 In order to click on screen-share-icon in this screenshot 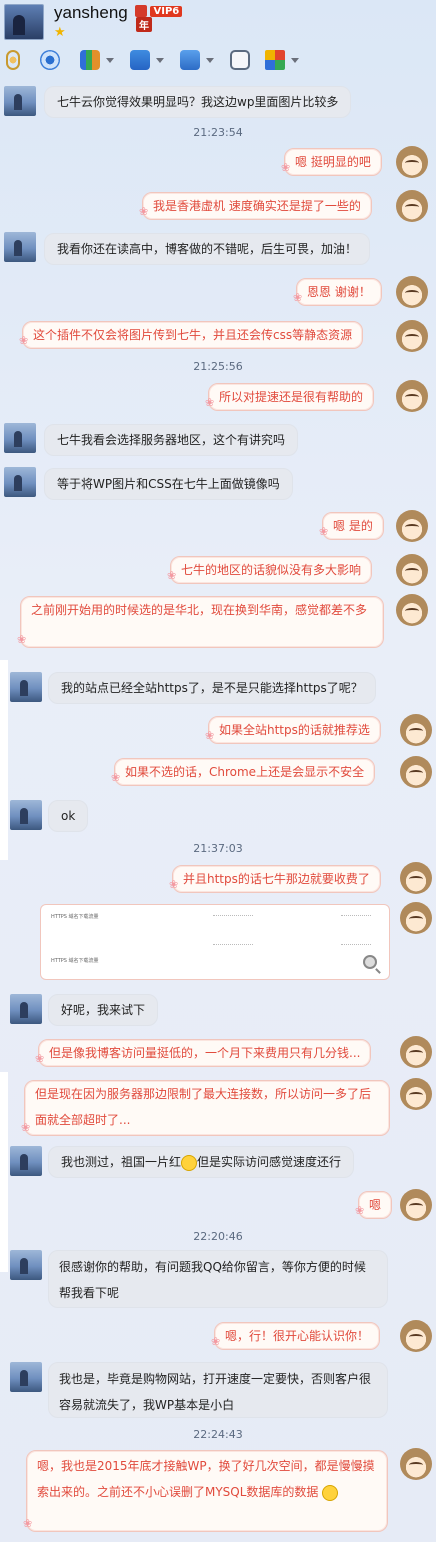, I will do `click(90, 60)`.